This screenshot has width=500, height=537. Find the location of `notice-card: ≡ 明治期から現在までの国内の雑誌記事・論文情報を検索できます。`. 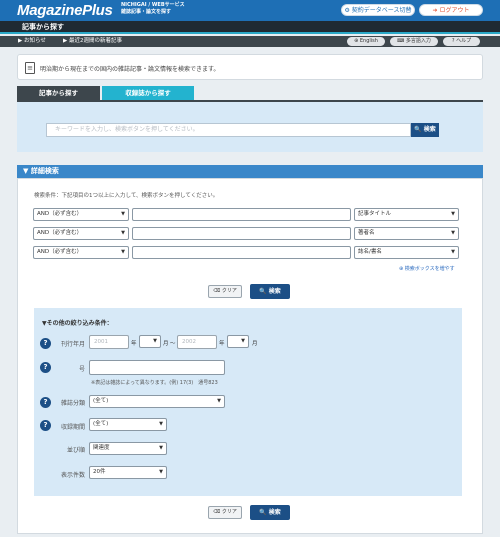

notice-card: ≡ 明治期から現在までの国内の雑誌記事・論文情報を検索できます。 is located at coordinates (250, 67).